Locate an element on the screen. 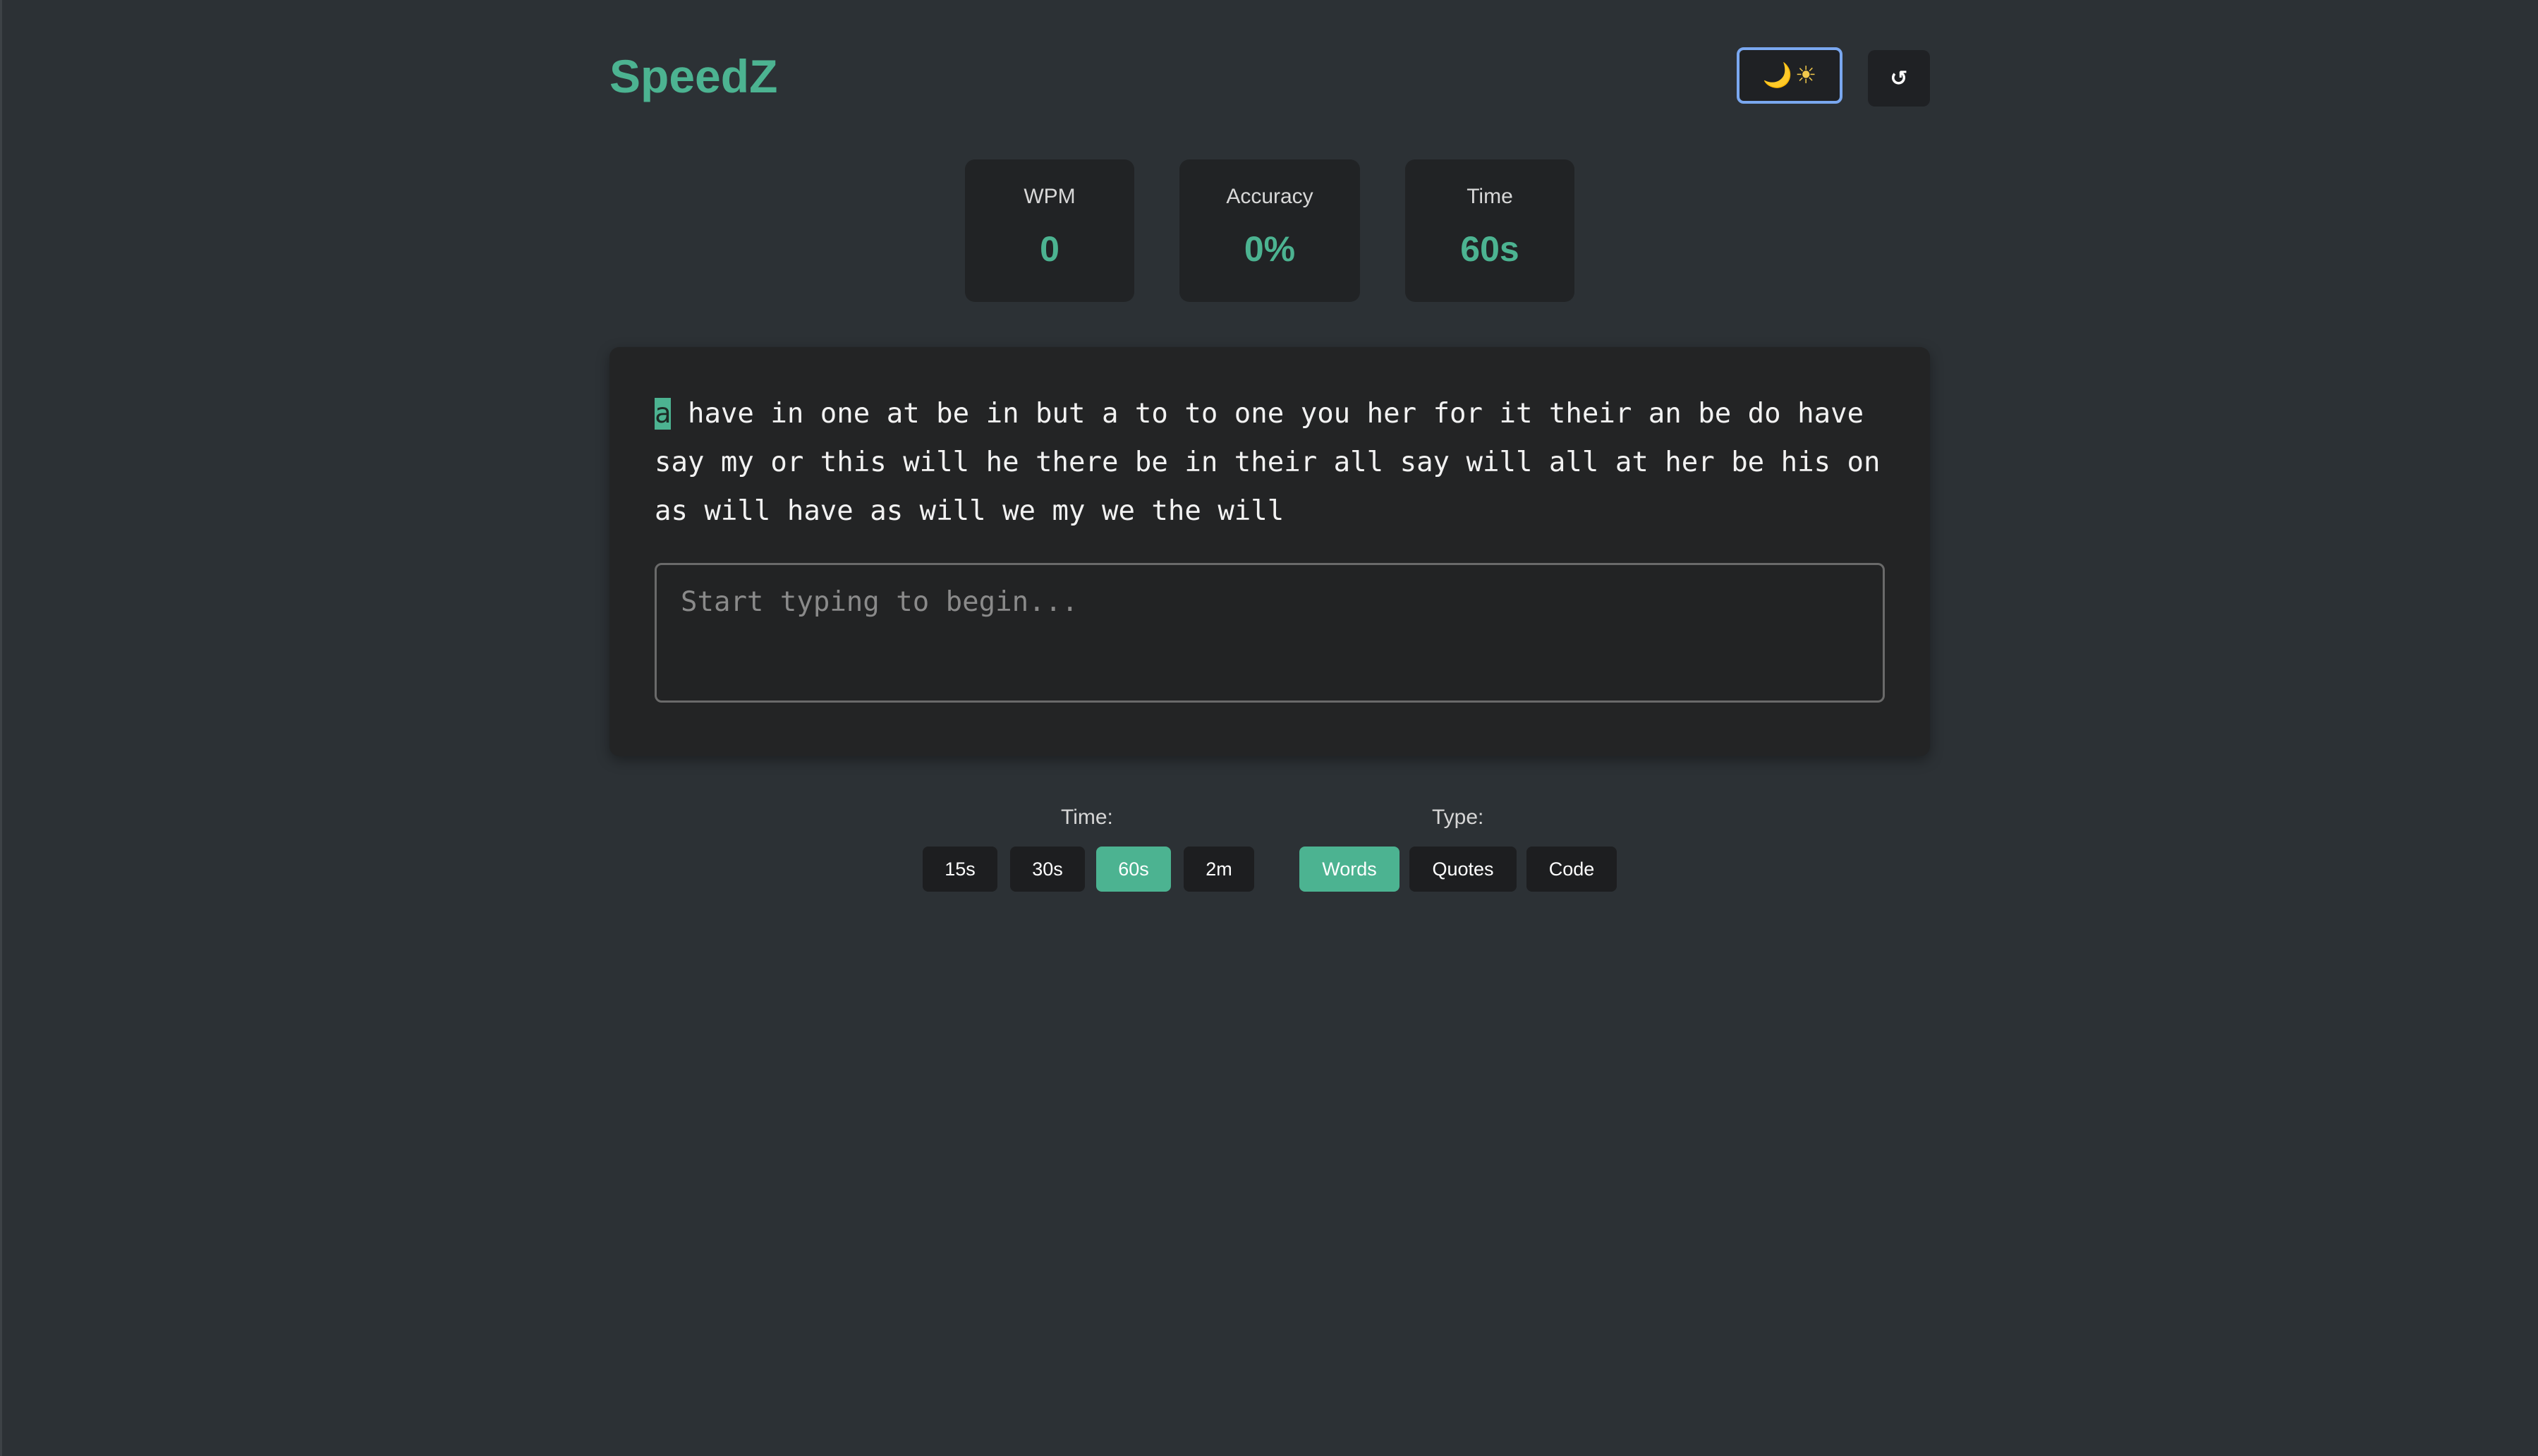 This screenshot has width=2538, height=1456. moon-icon: 🌙 is located at coordinates (1777, 76).